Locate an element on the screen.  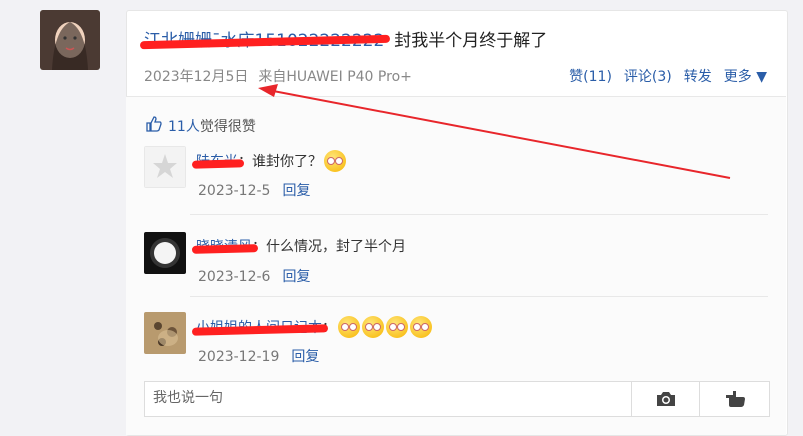
likes-summary: 11人 觉得很赞 is located at coordinates (201, 126).